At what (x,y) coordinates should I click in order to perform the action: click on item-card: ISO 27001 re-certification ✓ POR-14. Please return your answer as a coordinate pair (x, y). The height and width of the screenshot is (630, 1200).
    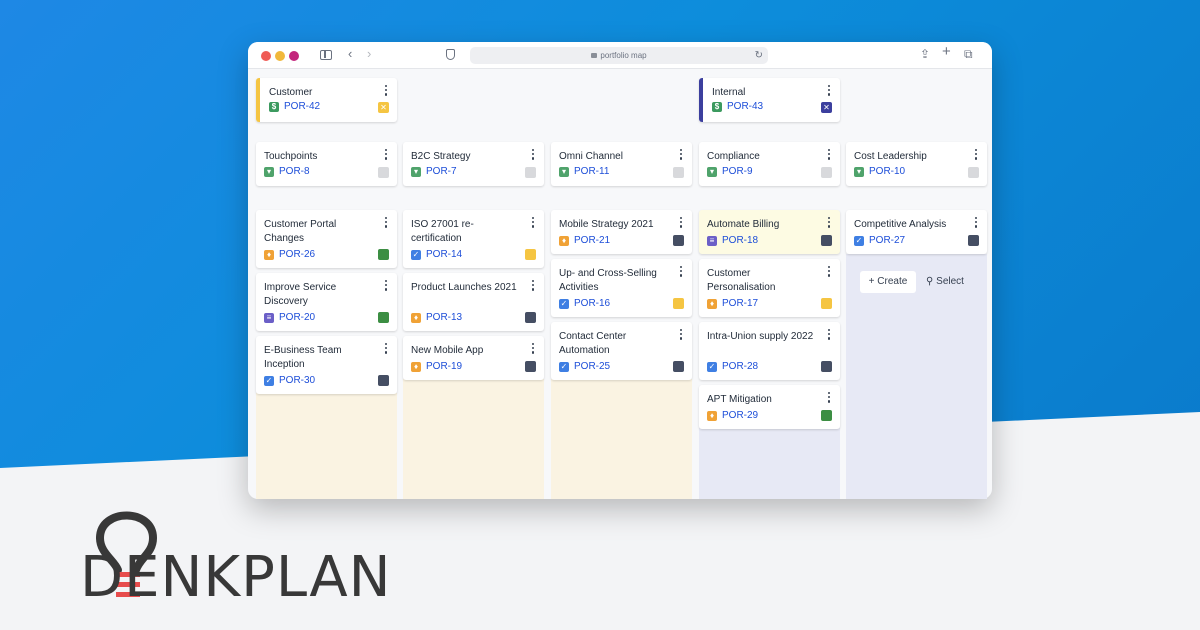
    Looking at the image, I should click on (473, 239).